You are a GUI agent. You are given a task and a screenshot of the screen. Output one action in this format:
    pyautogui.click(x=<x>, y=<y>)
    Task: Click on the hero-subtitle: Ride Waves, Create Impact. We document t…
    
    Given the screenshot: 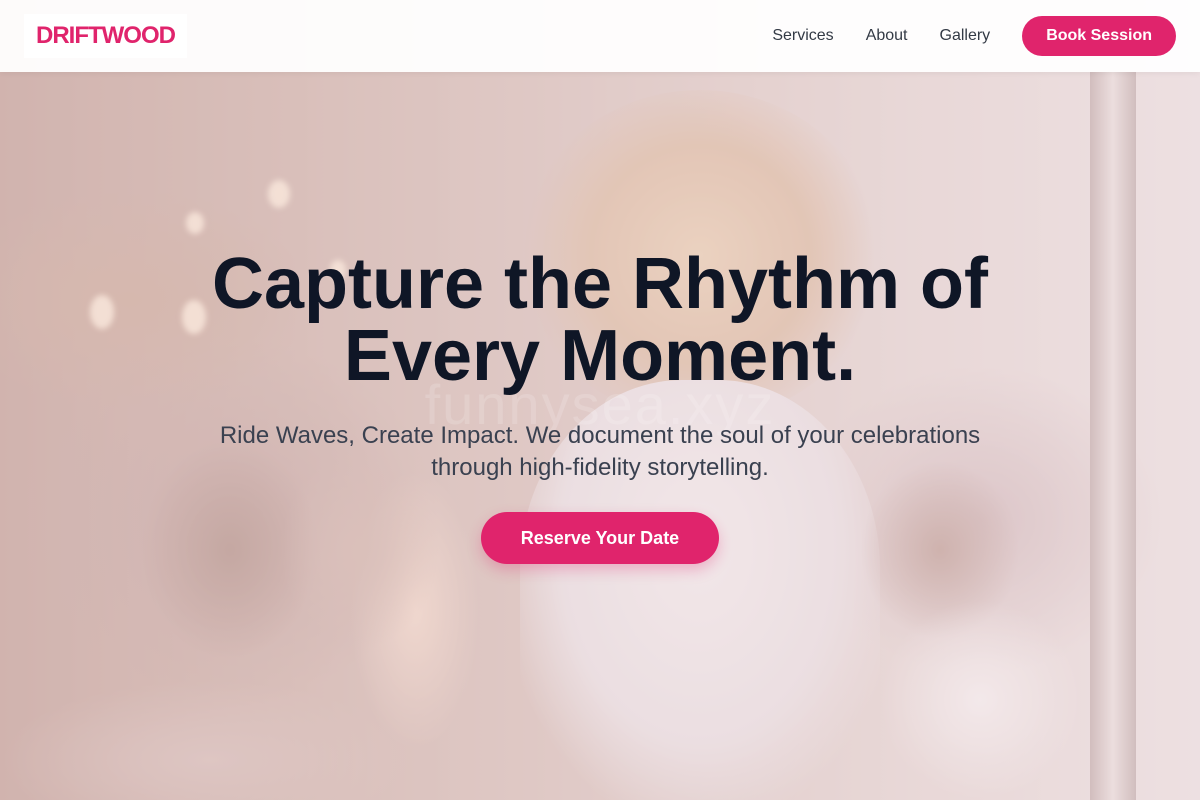 What is the action you would take?
    pyautogui.click(x=600, y=451)
    